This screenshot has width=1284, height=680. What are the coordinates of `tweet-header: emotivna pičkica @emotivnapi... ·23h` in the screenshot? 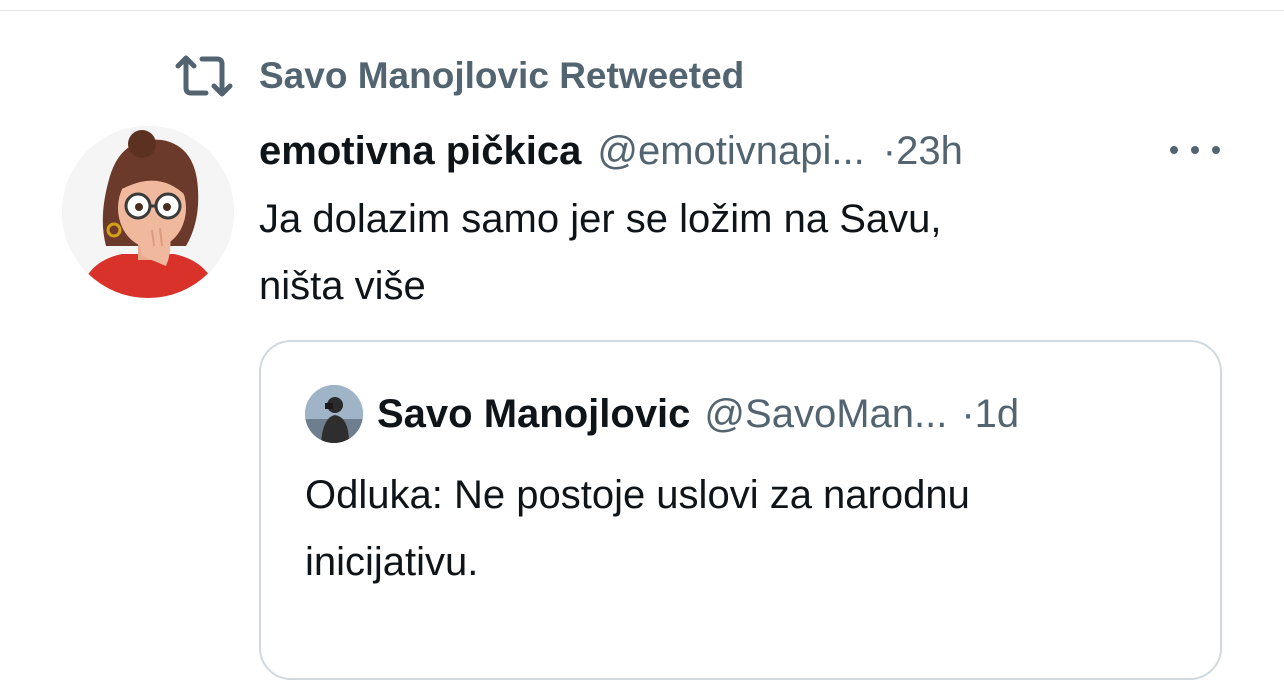 It's located at (611, 151).